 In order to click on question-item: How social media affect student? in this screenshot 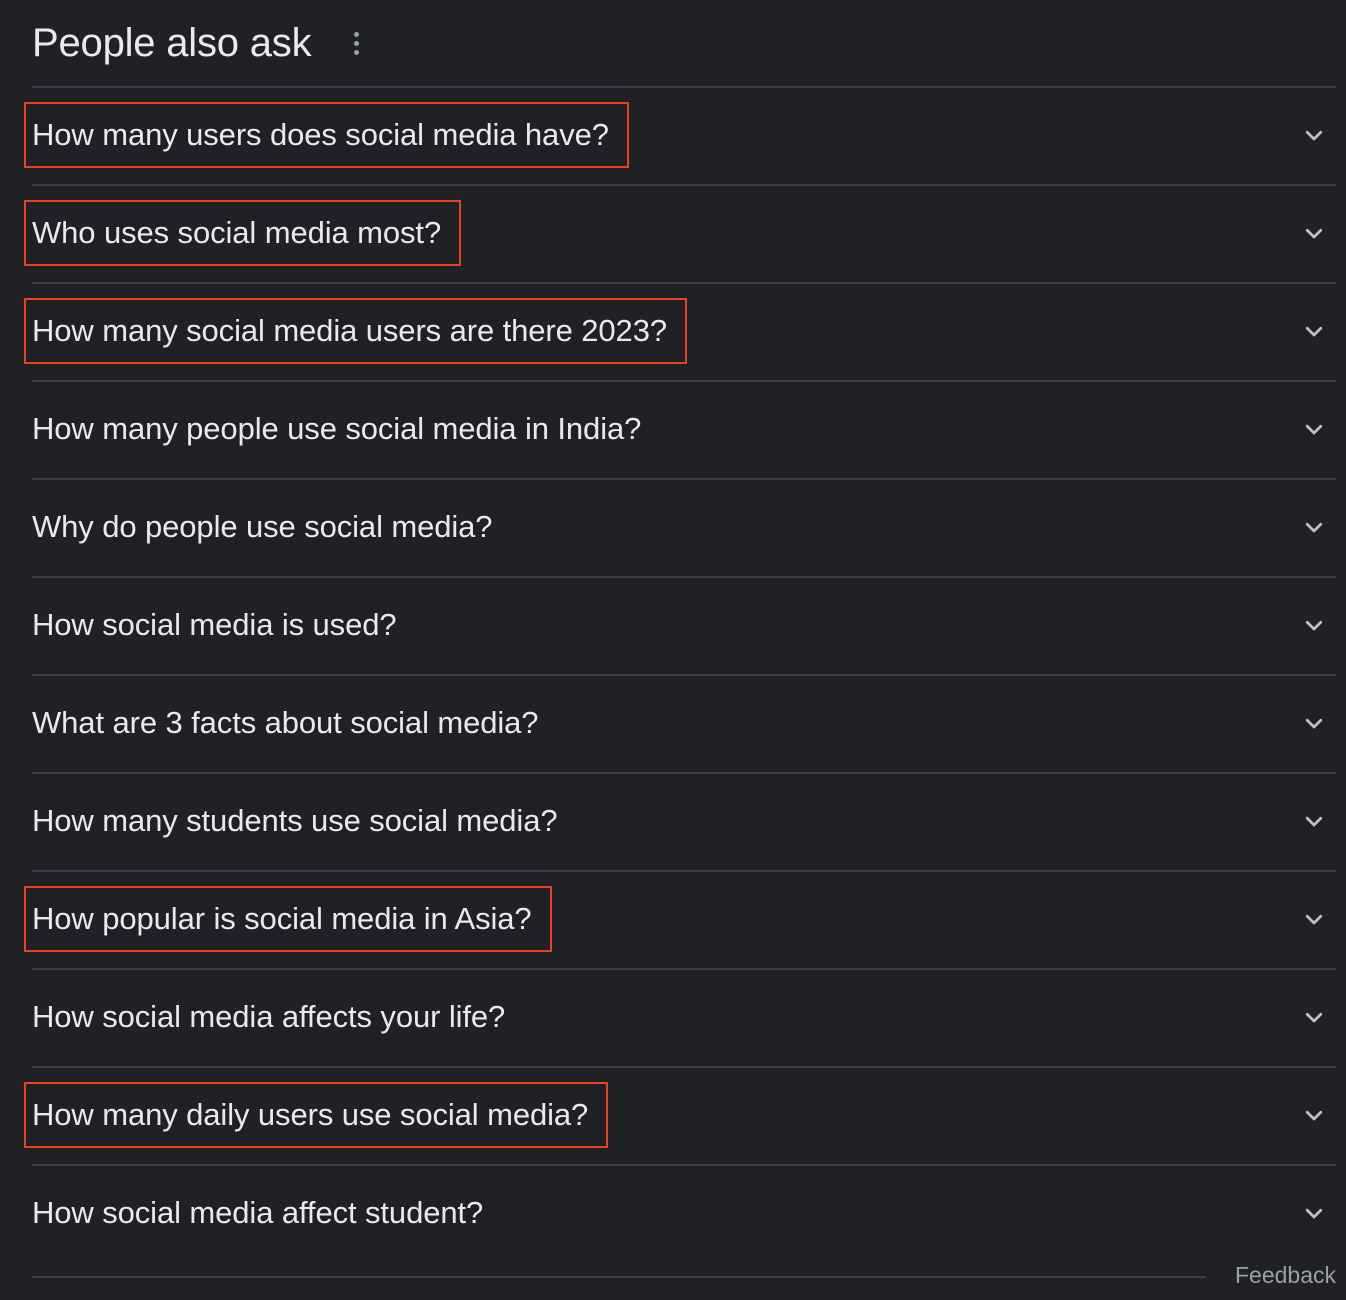, I will do `click(684, 1214)`.